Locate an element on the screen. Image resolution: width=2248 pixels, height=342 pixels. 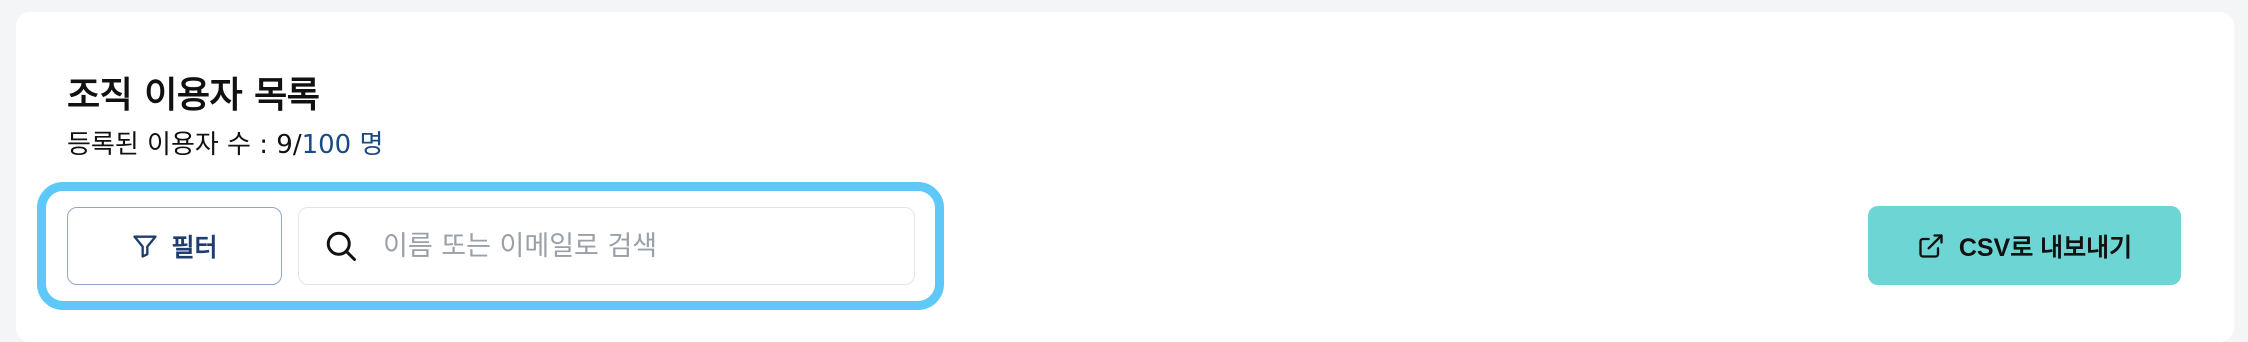
search-input is located at coordinates (643, 246).